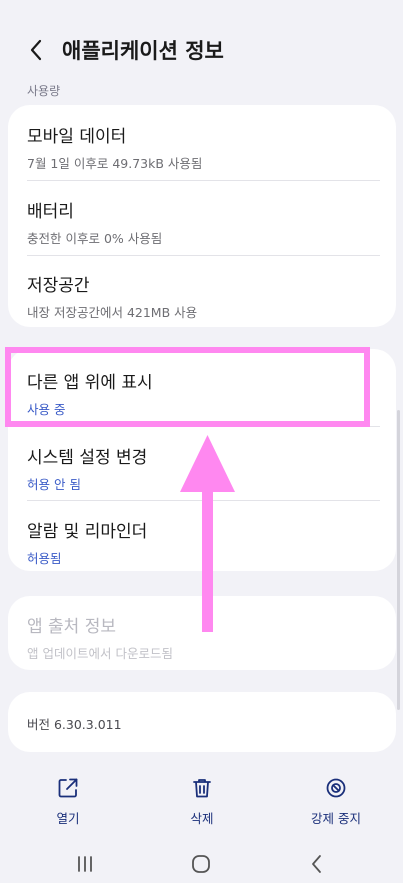 This screenshot has height=883, width=403. I want to click on item-title: 배터리, so click(50, 212).